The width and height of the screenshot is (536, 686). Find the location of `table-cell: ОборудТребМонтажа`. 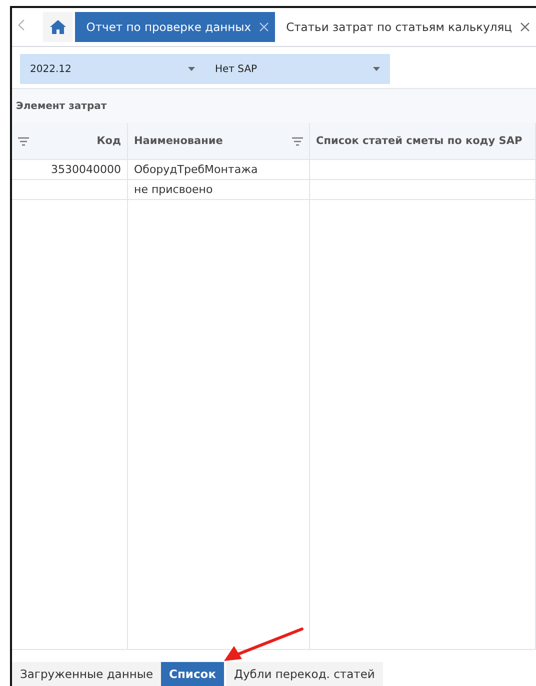

table-cell: ОборудТребМонтажа is located at coordinates (219, 170).